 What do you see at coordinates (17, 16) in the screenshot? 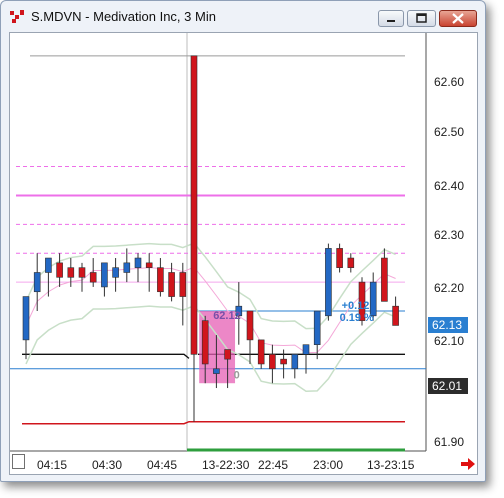
I see `app-chart-icon` at bounding box center [17, 16].